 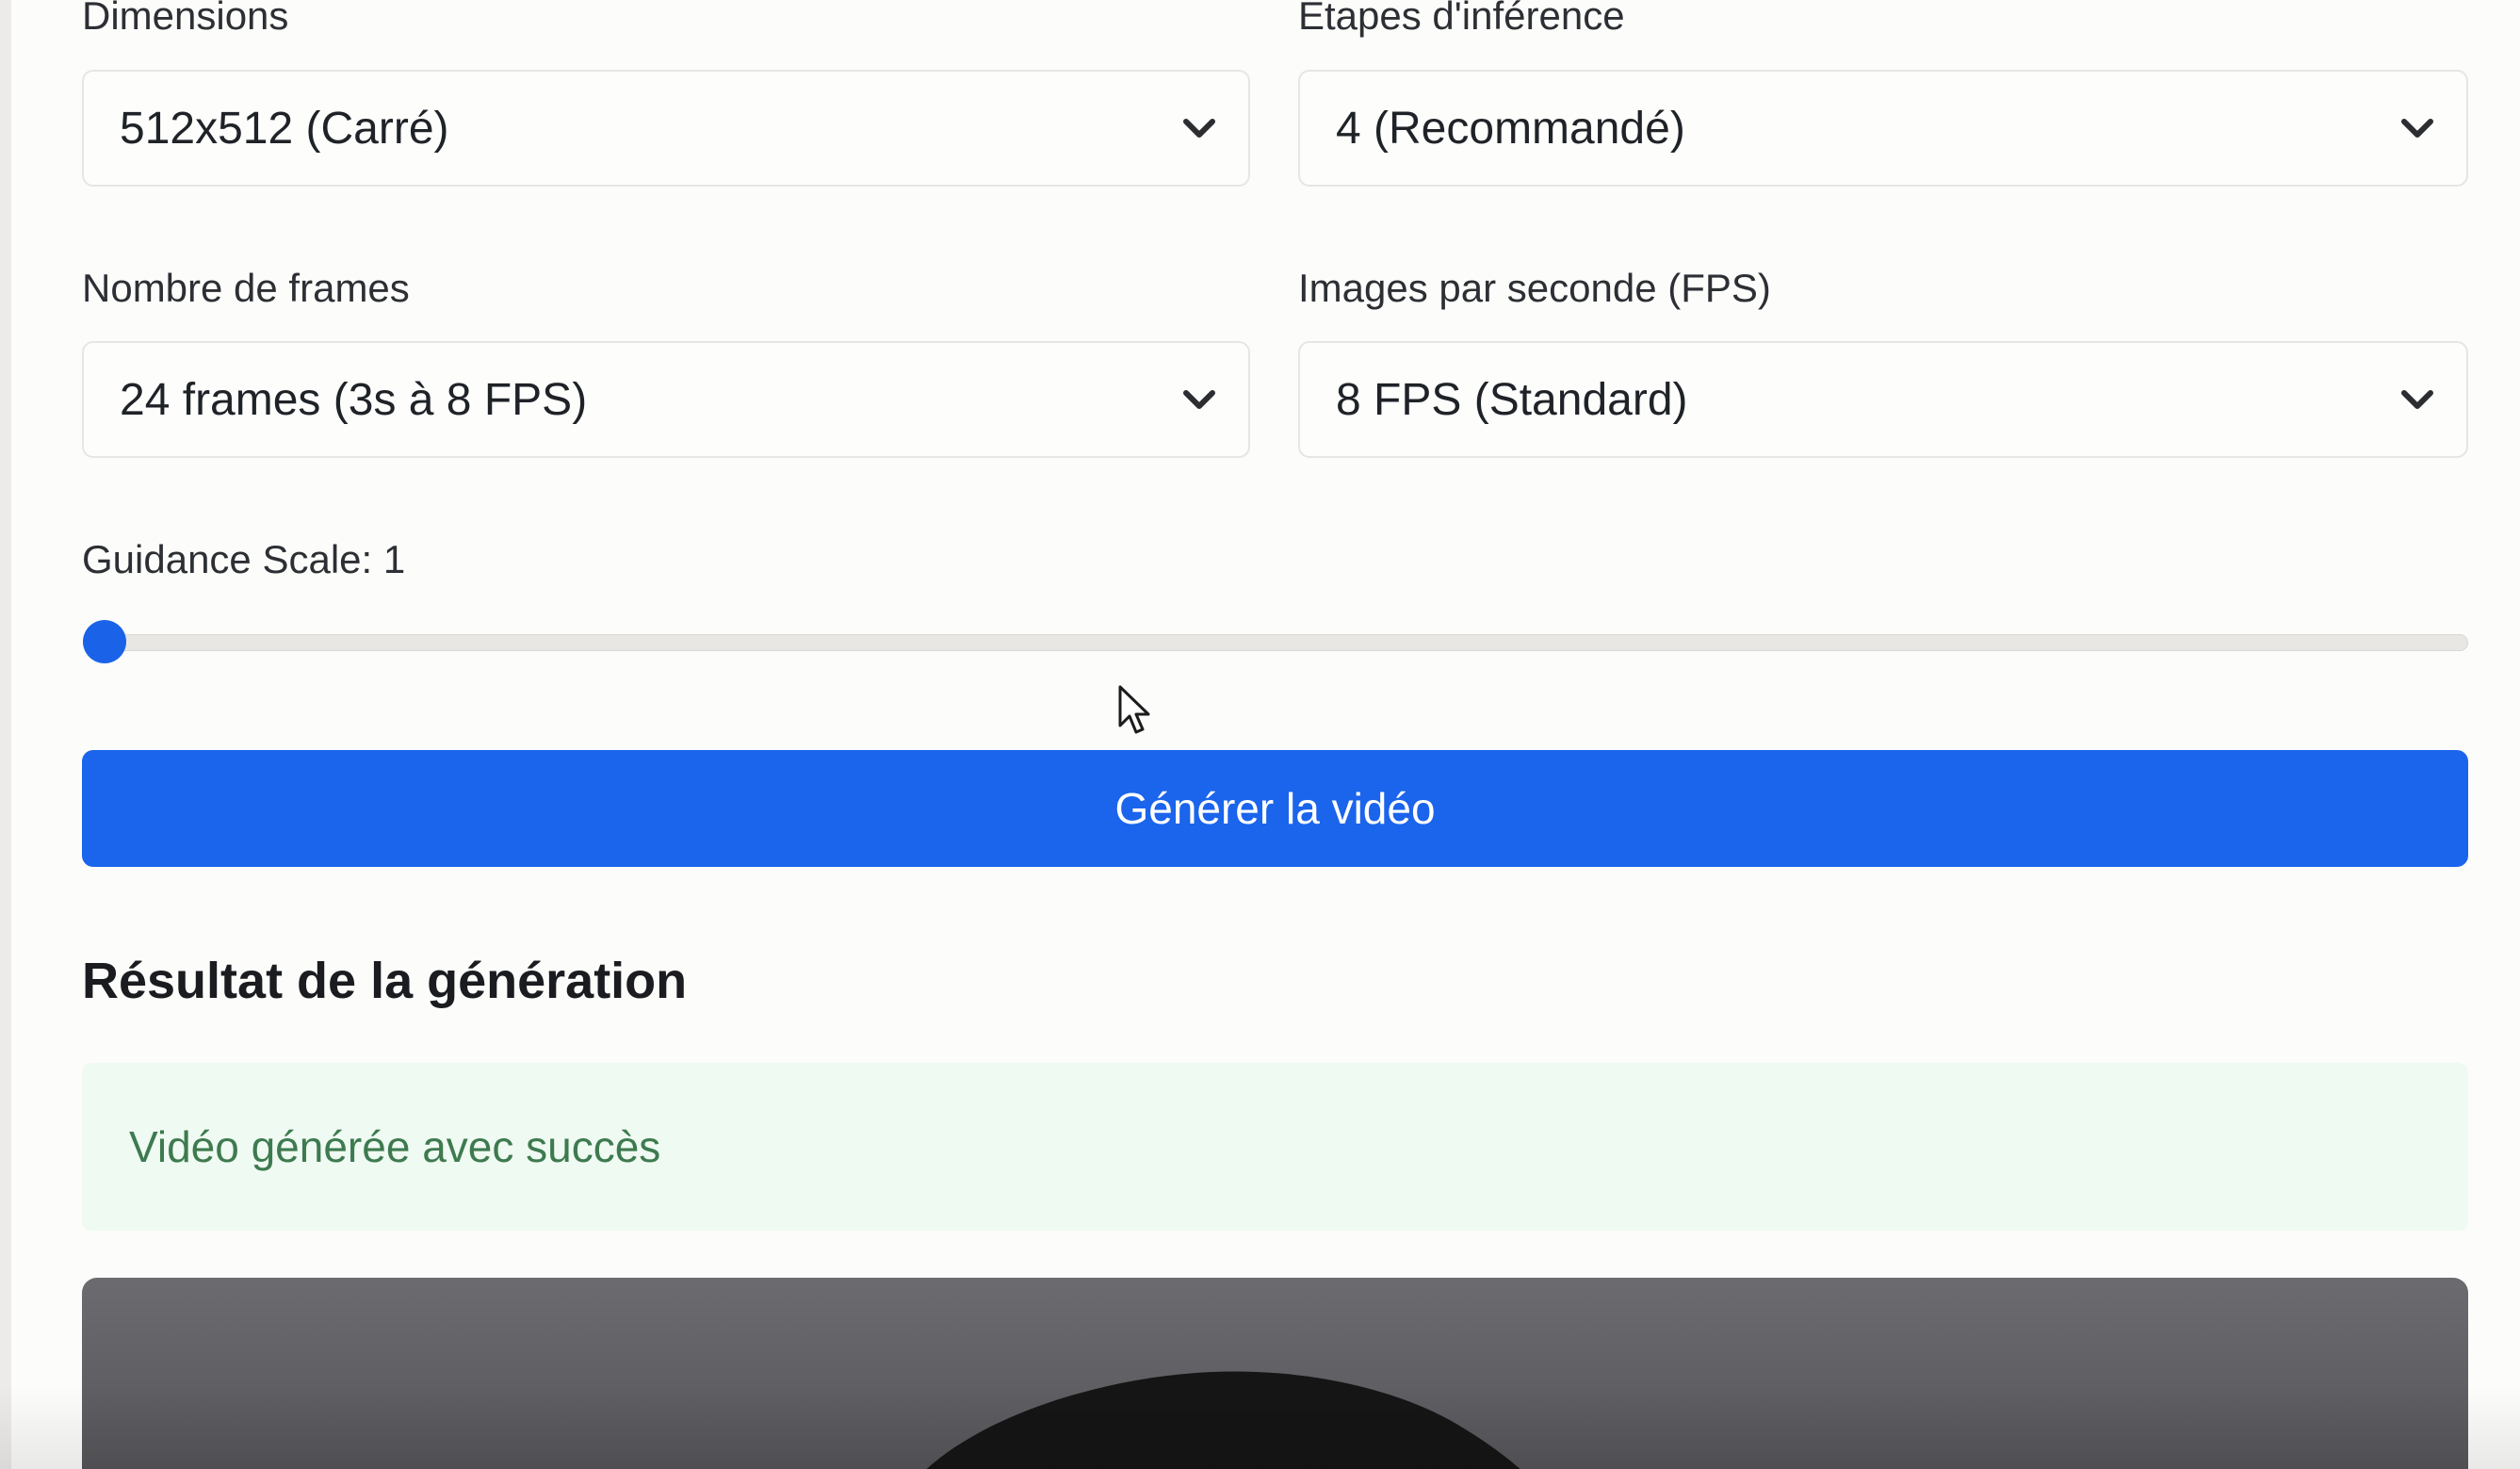 What do you see at coordinates (1510, 128) in the screenshot?
I see `steps-value: 4 (Recommandé)` at bounding box center [1510, 128].